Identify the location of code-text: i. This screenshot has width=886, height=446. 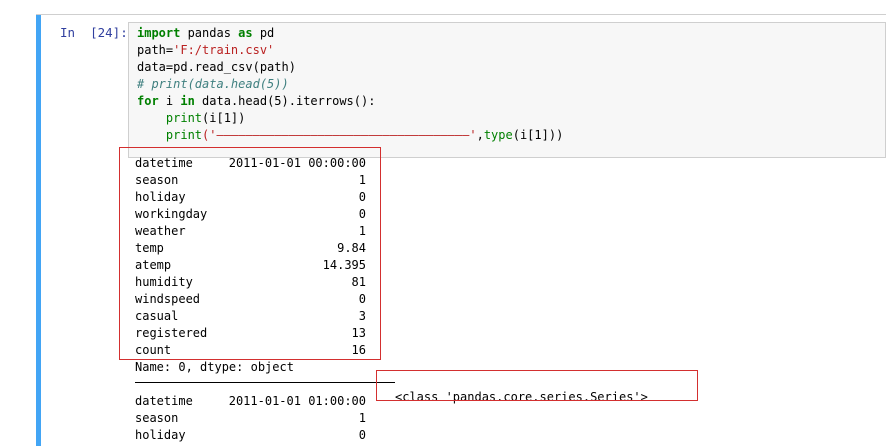
(169, 101).